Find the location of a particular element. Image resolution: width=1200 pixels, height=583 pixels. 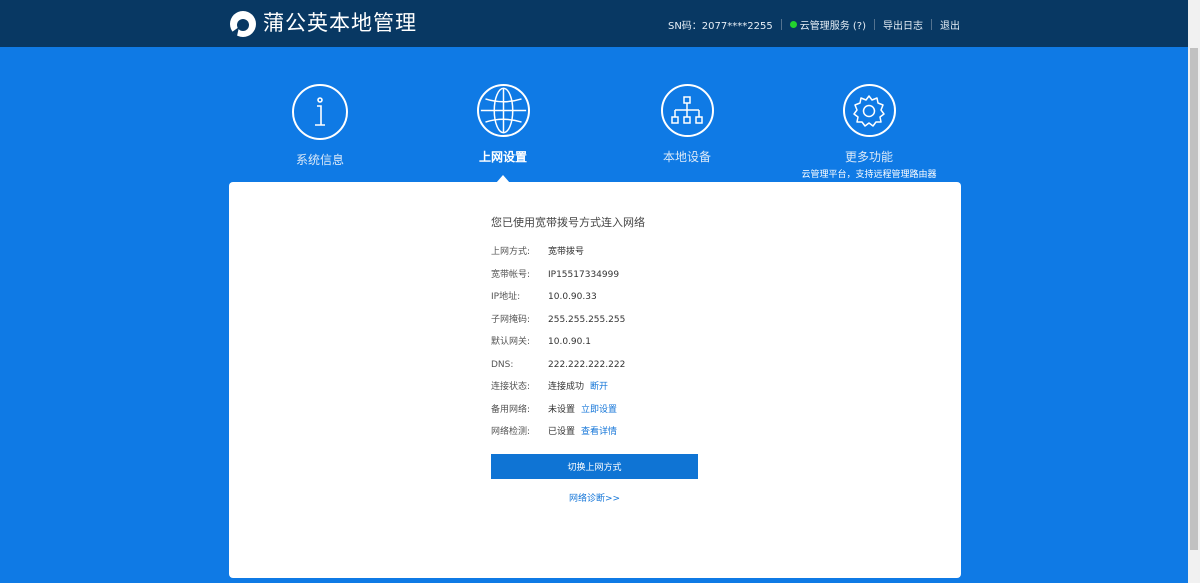

globe-icon is located at coordinates (503, 110).